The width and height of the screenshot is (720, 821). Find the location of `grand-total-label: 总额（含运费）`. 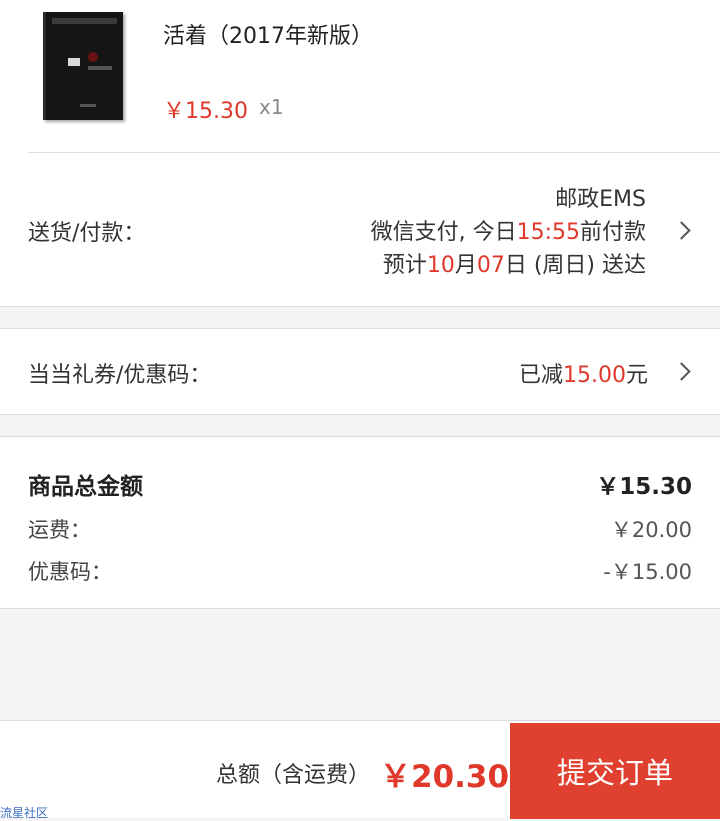

grand-total-label: 总额（含运费） is located at coordinates (293, 775).